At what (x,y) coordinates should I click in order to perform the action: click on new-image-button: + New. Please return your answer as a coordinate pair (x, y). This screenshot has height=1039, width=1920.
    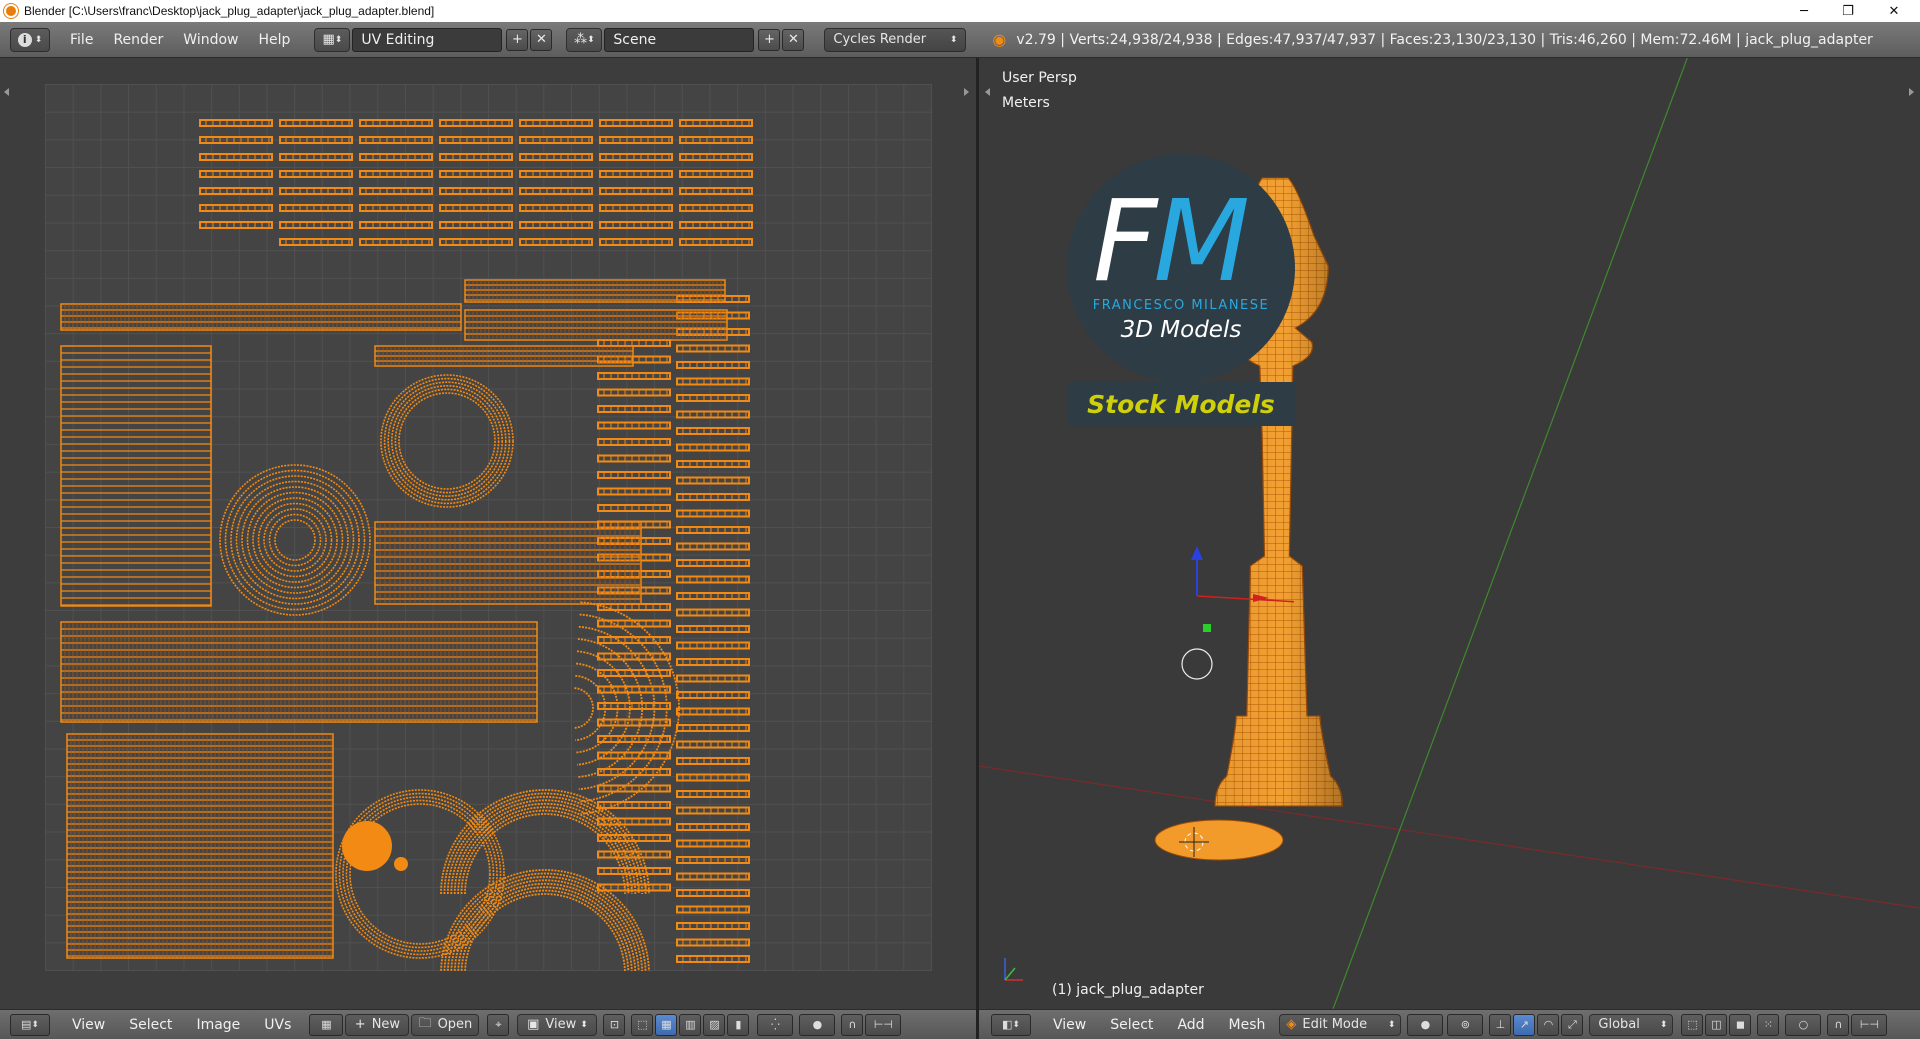
    Looking at the image, I should click on (377, 1024).